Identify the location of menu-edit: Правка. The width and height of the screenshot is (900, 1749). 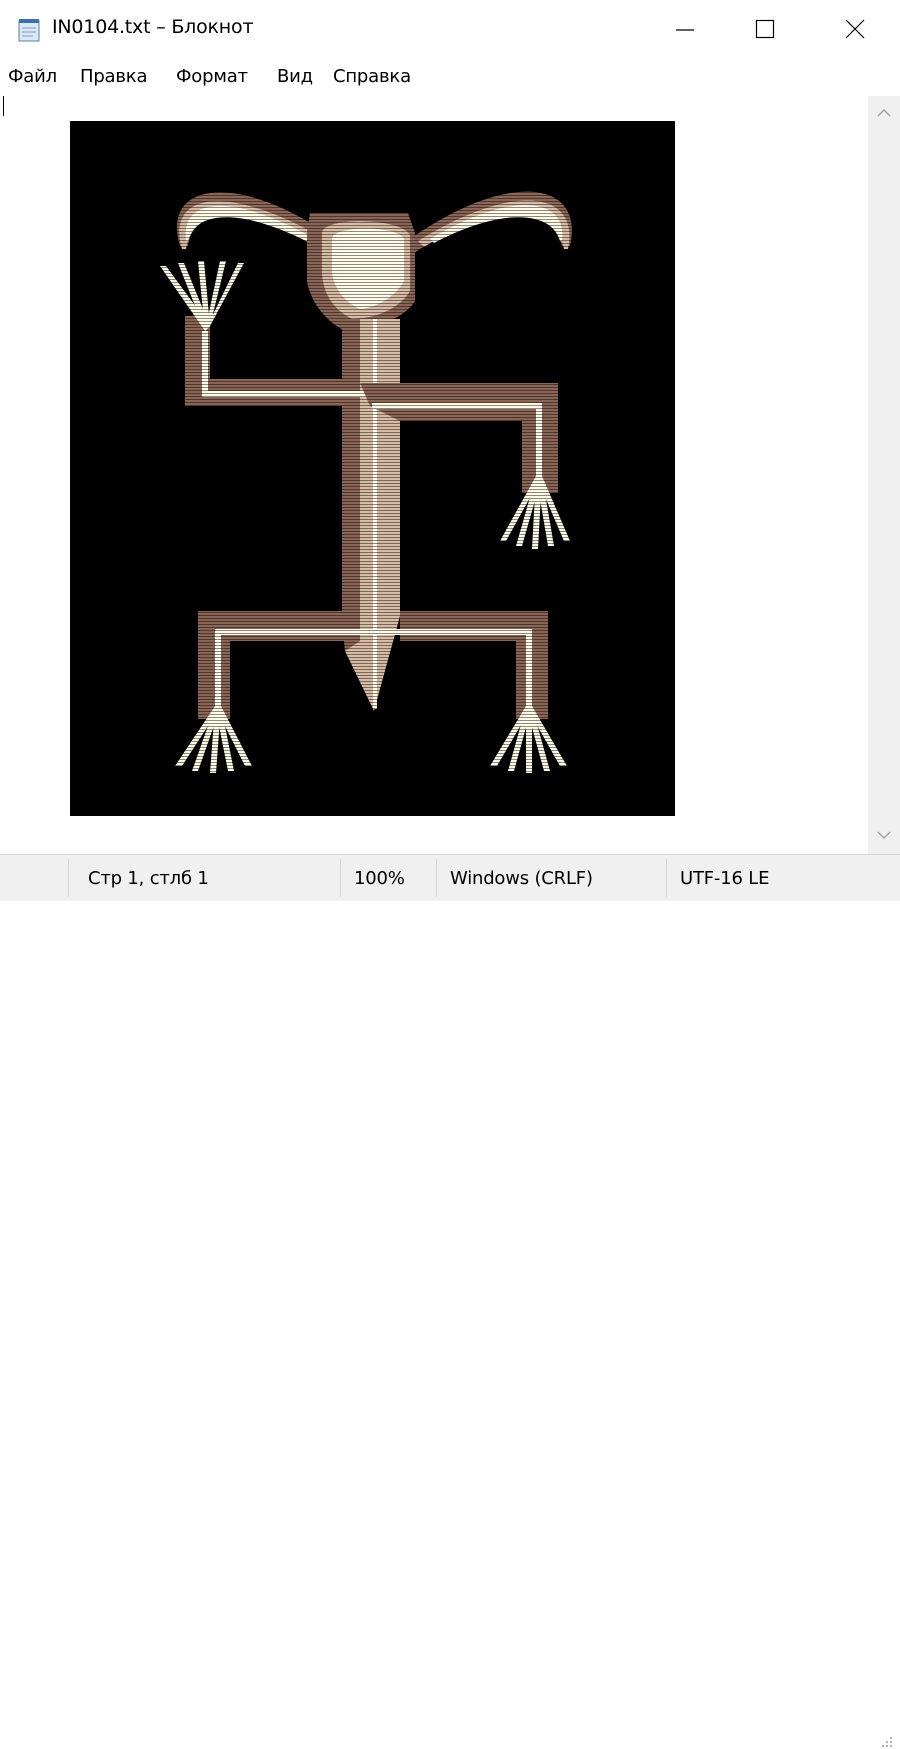
(114, 76).